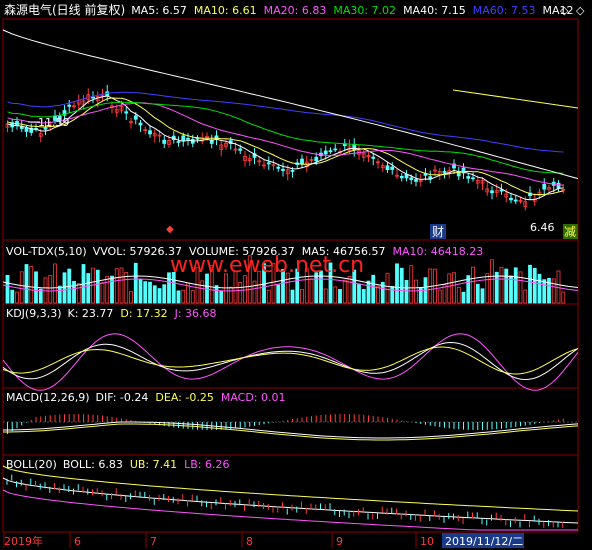 The width and height of the screenshot is (592, 550). Describe the element at coordinates (290, 362) in the screenshot. I see `kdj-j-line` at that location.